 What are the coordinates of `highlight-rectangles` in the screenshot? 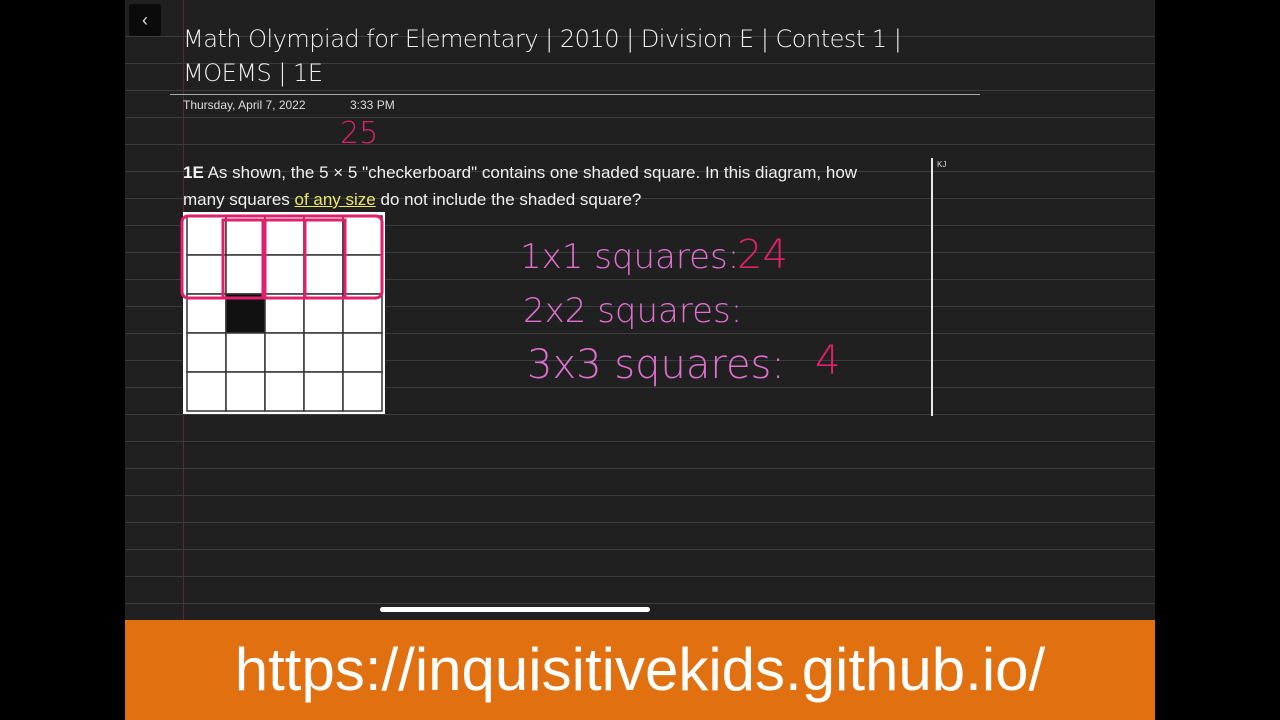 It's located at (282, 257).